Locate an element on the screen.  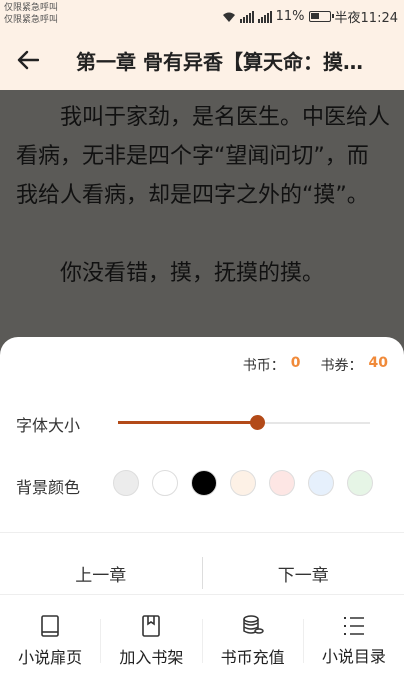
tab-label: 小说扉页 is located at coordinates (50, 657).